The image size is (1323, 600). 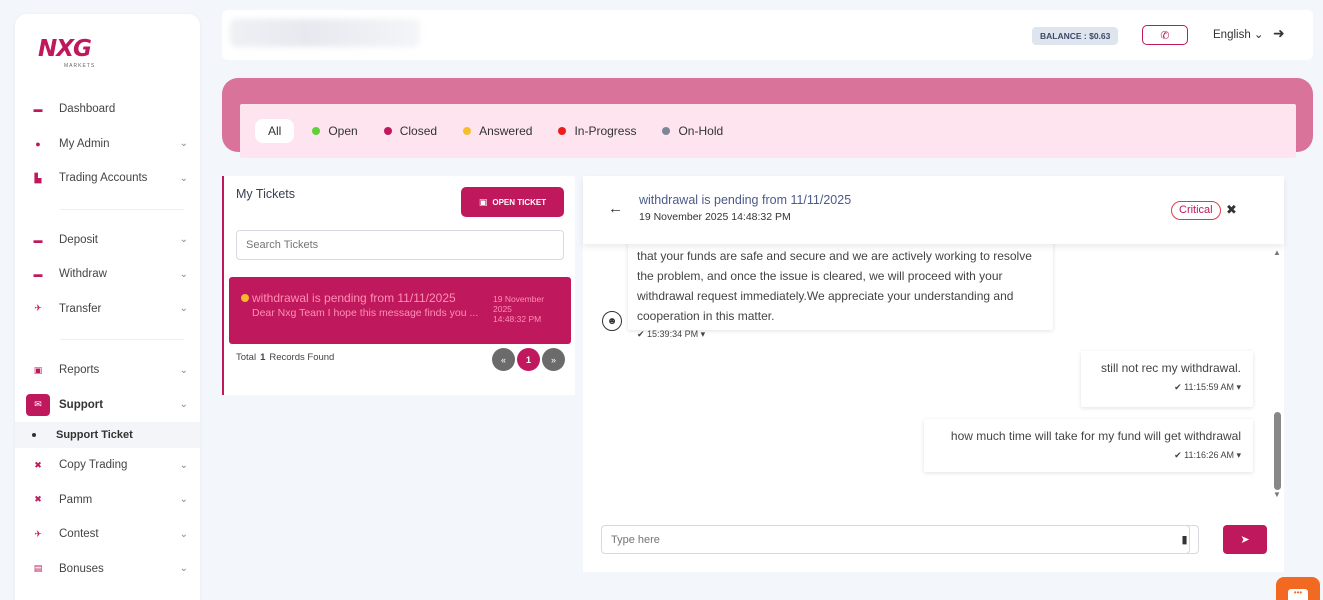 I want to click on filter-label: Answered, so click(x=506, y=131).